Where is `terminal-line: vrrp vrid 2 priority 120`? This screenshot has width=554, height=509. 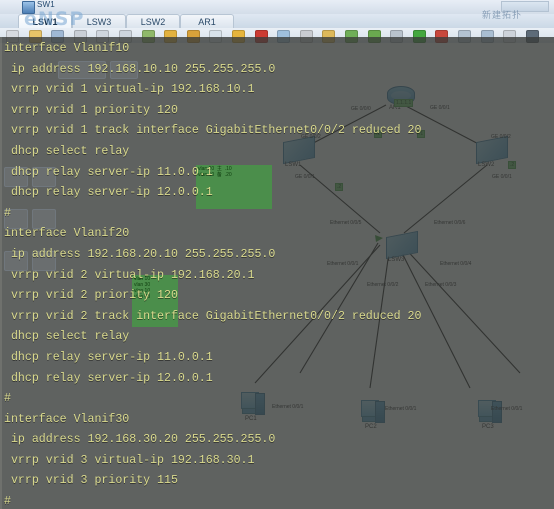 terminal-line: vrrp vrid 2 priority 120 is located at coordinates (91, 296).